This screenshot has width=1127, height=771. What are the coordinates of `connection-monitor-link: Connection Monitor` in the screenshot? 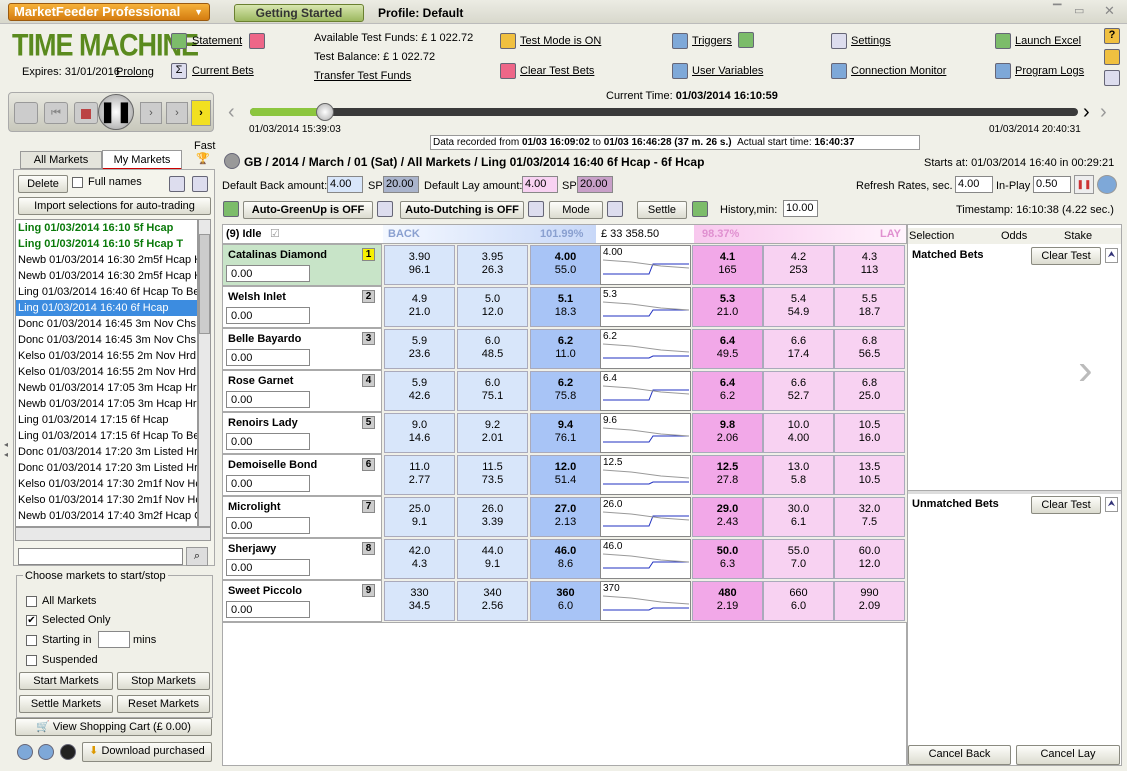 It's located at (898, 71).